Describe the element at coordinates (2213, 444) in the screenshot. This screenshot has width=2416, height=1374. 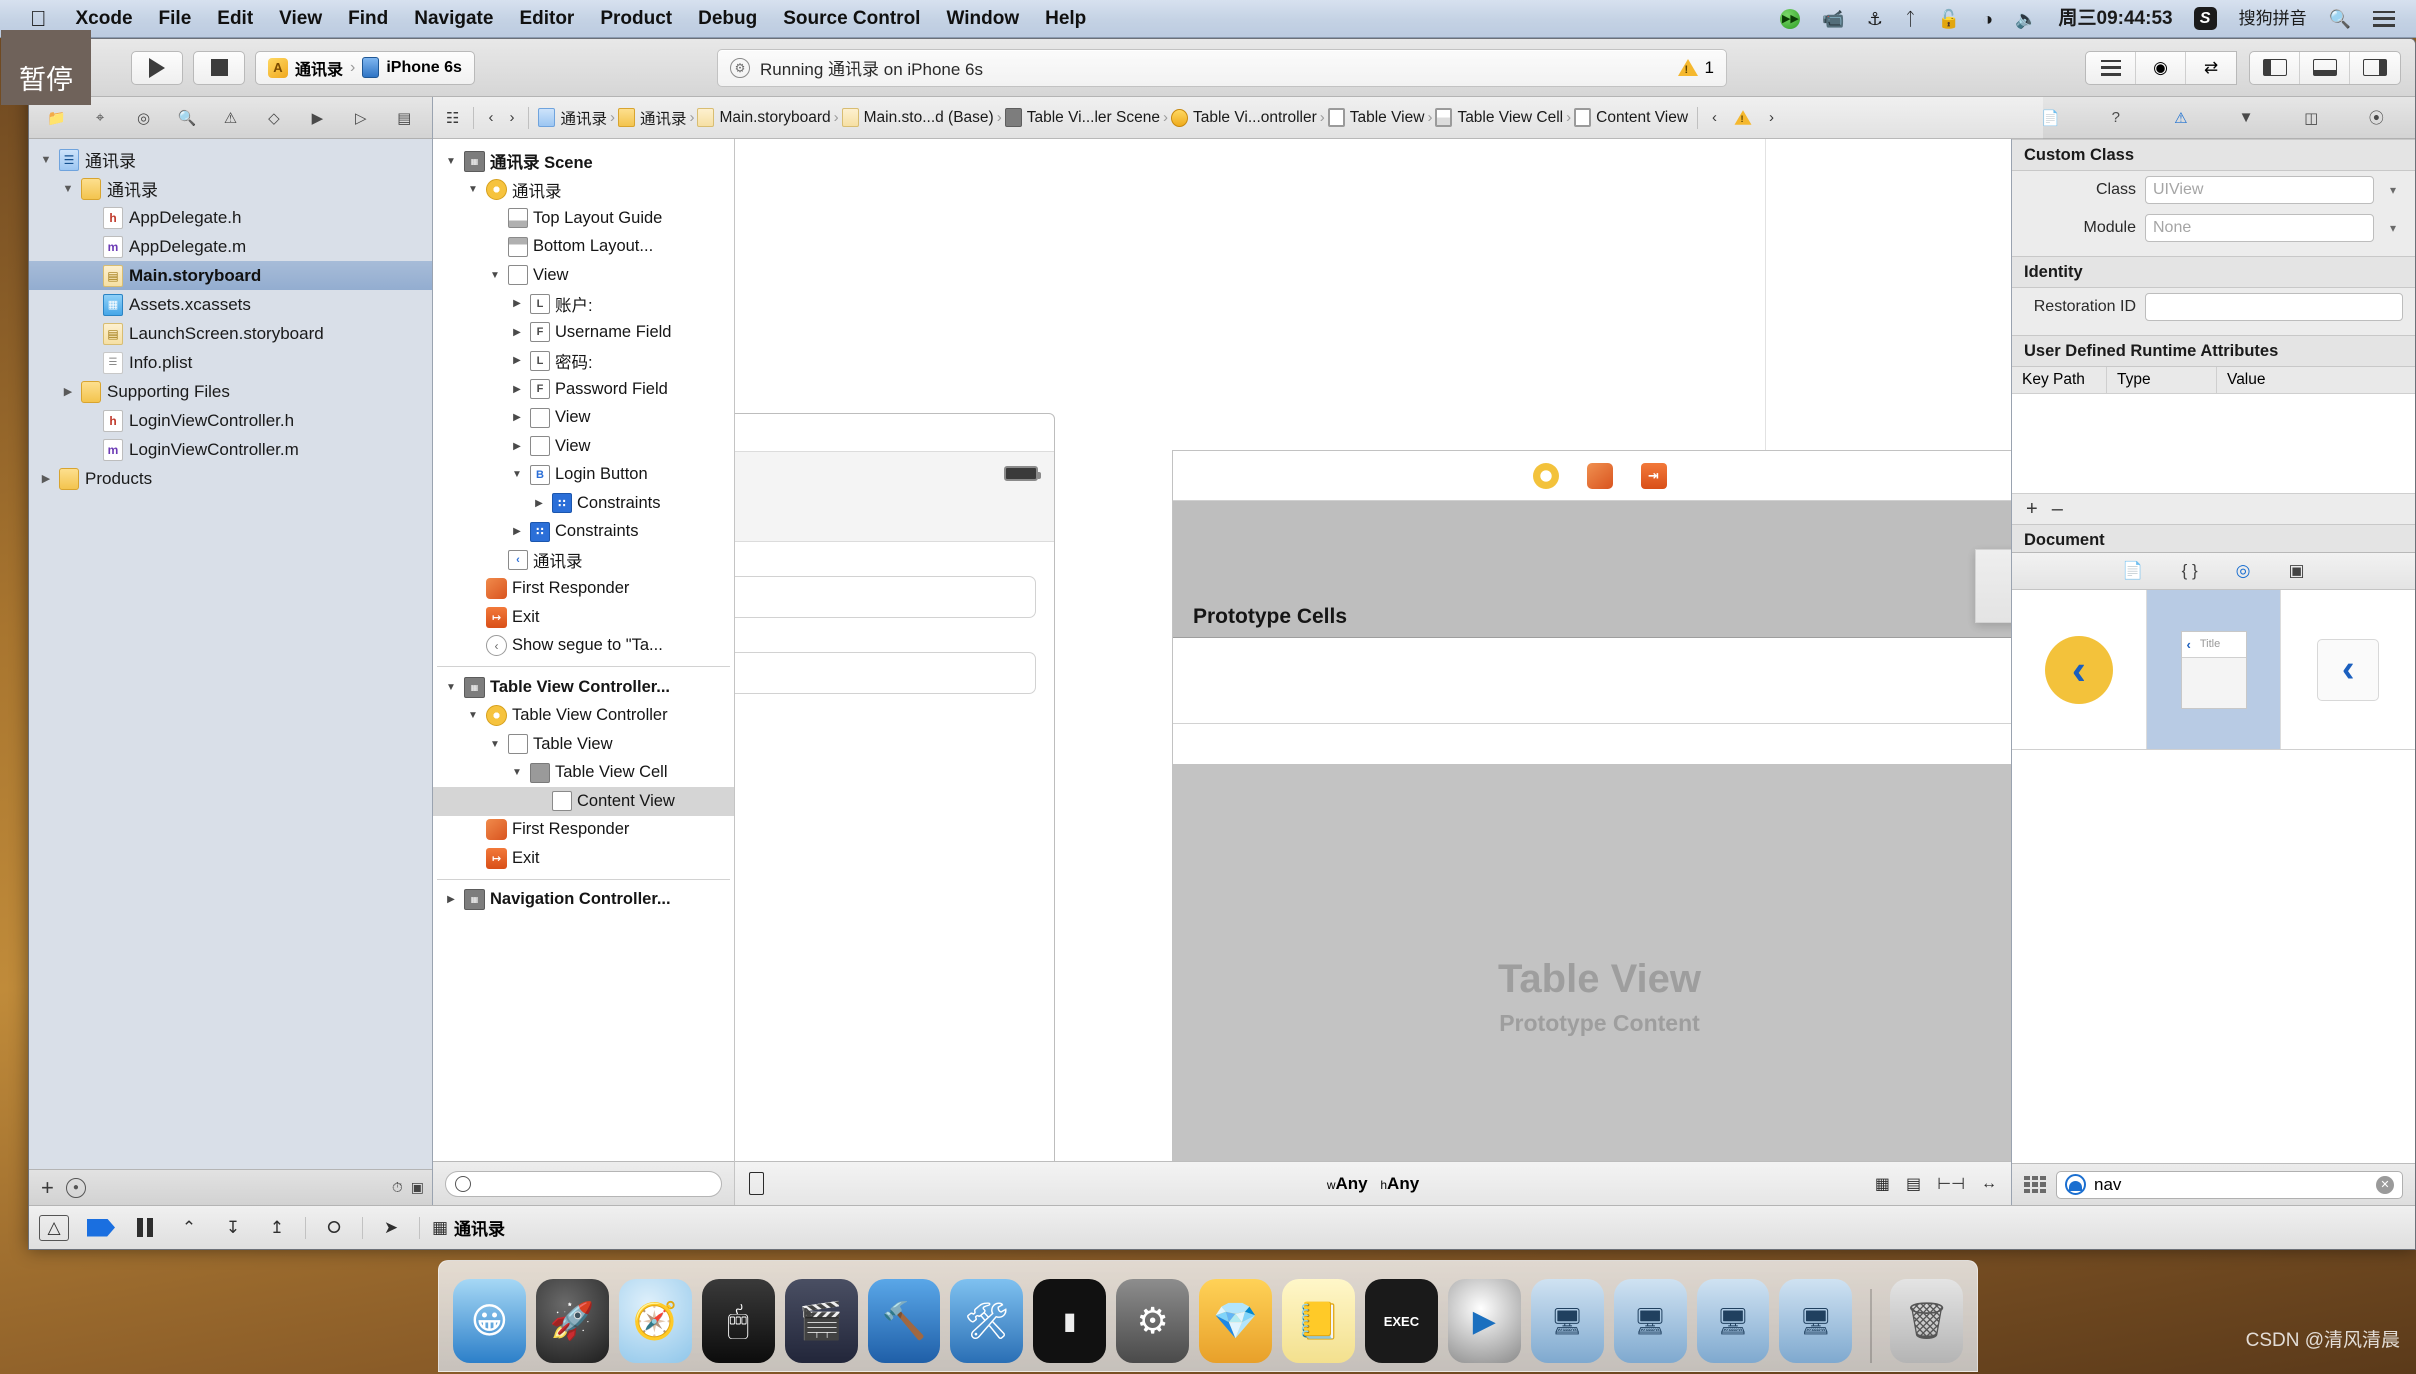
I see `runtime-attributes-table-body` at that location.